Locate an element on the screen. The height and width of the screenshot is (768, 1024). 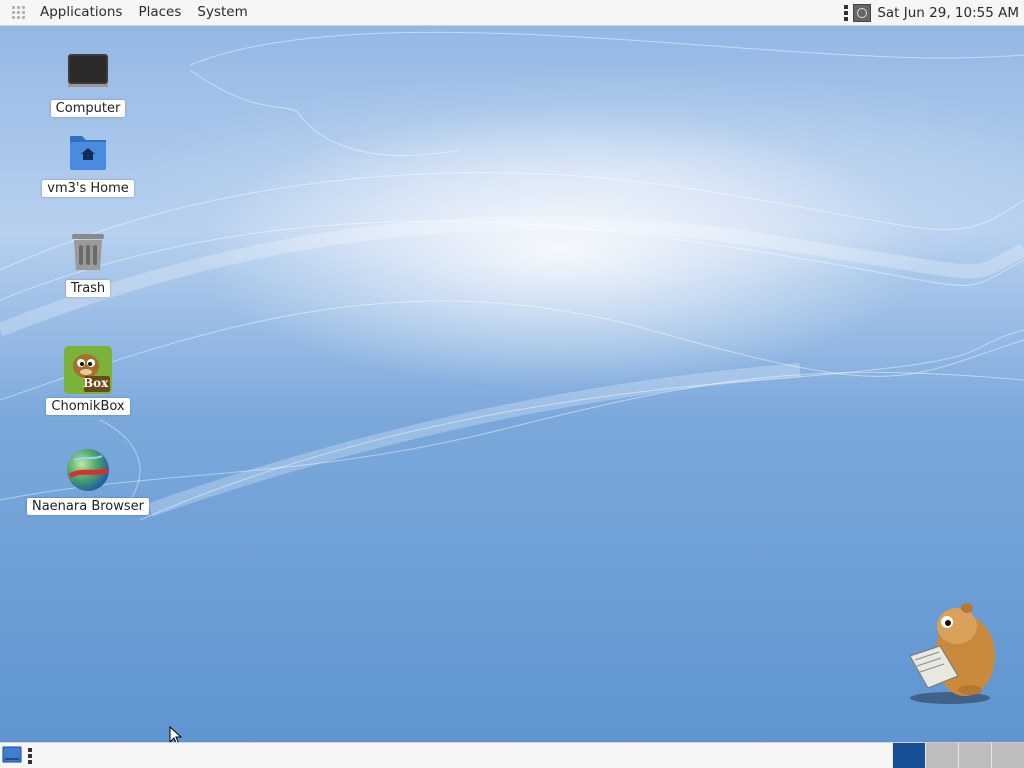
desktop-icon-home: vm3's Home is located at coordinates (88, 162).